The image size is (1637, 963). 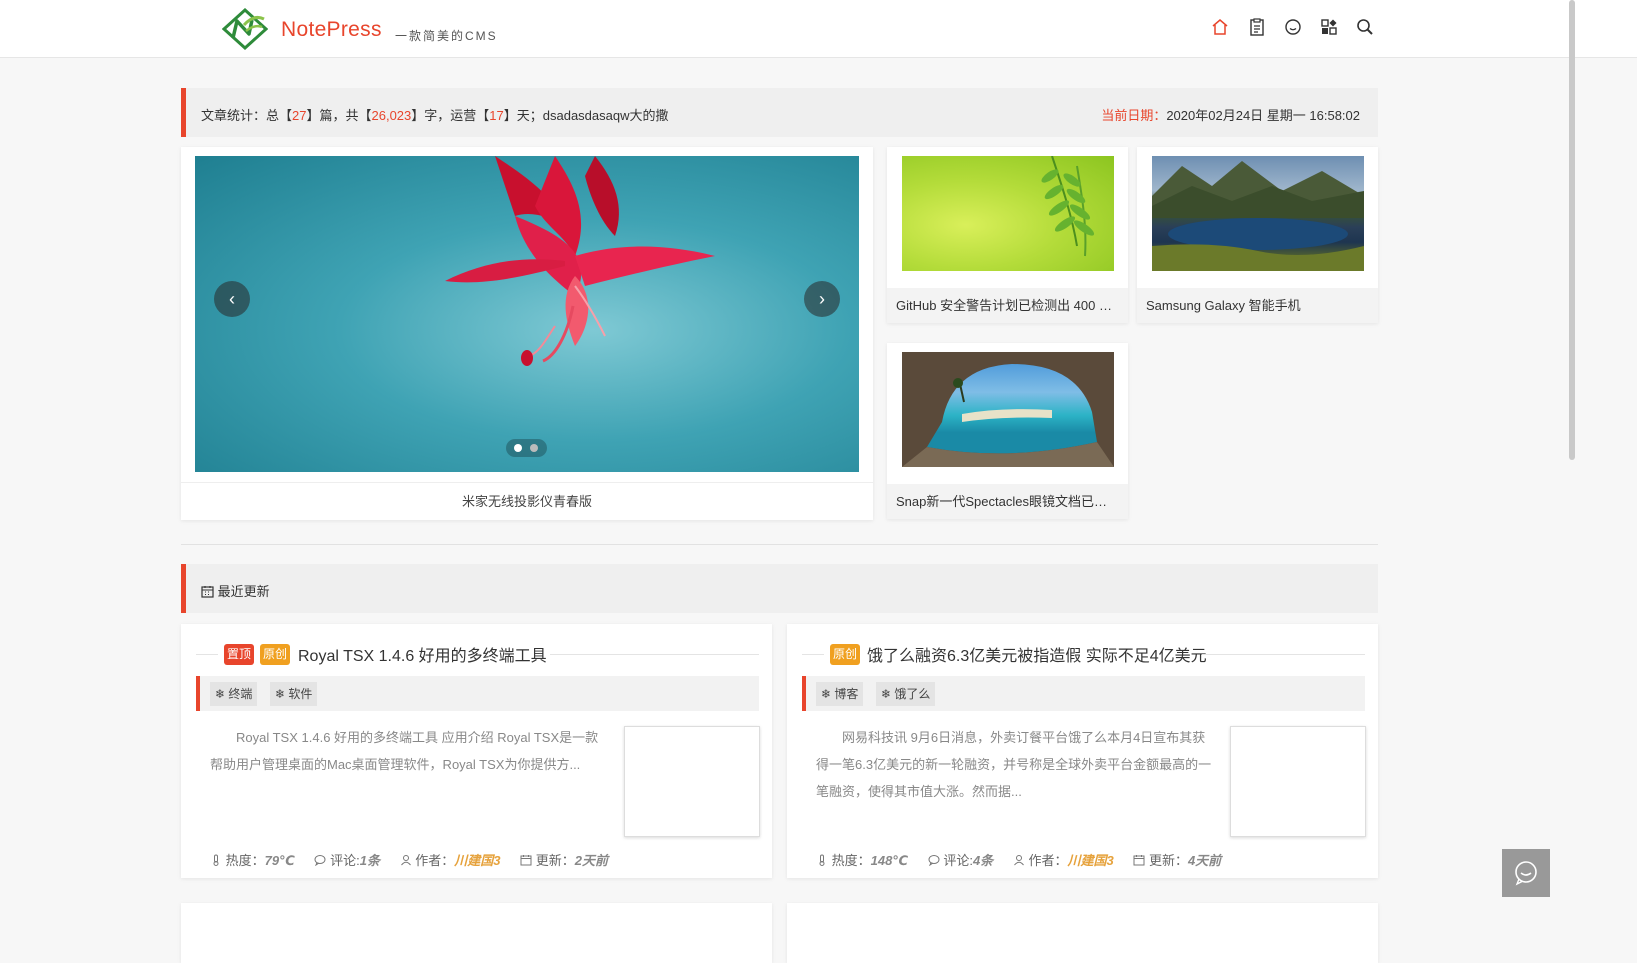 I want to click on fern-illustration, so click(x=1068, y=206).